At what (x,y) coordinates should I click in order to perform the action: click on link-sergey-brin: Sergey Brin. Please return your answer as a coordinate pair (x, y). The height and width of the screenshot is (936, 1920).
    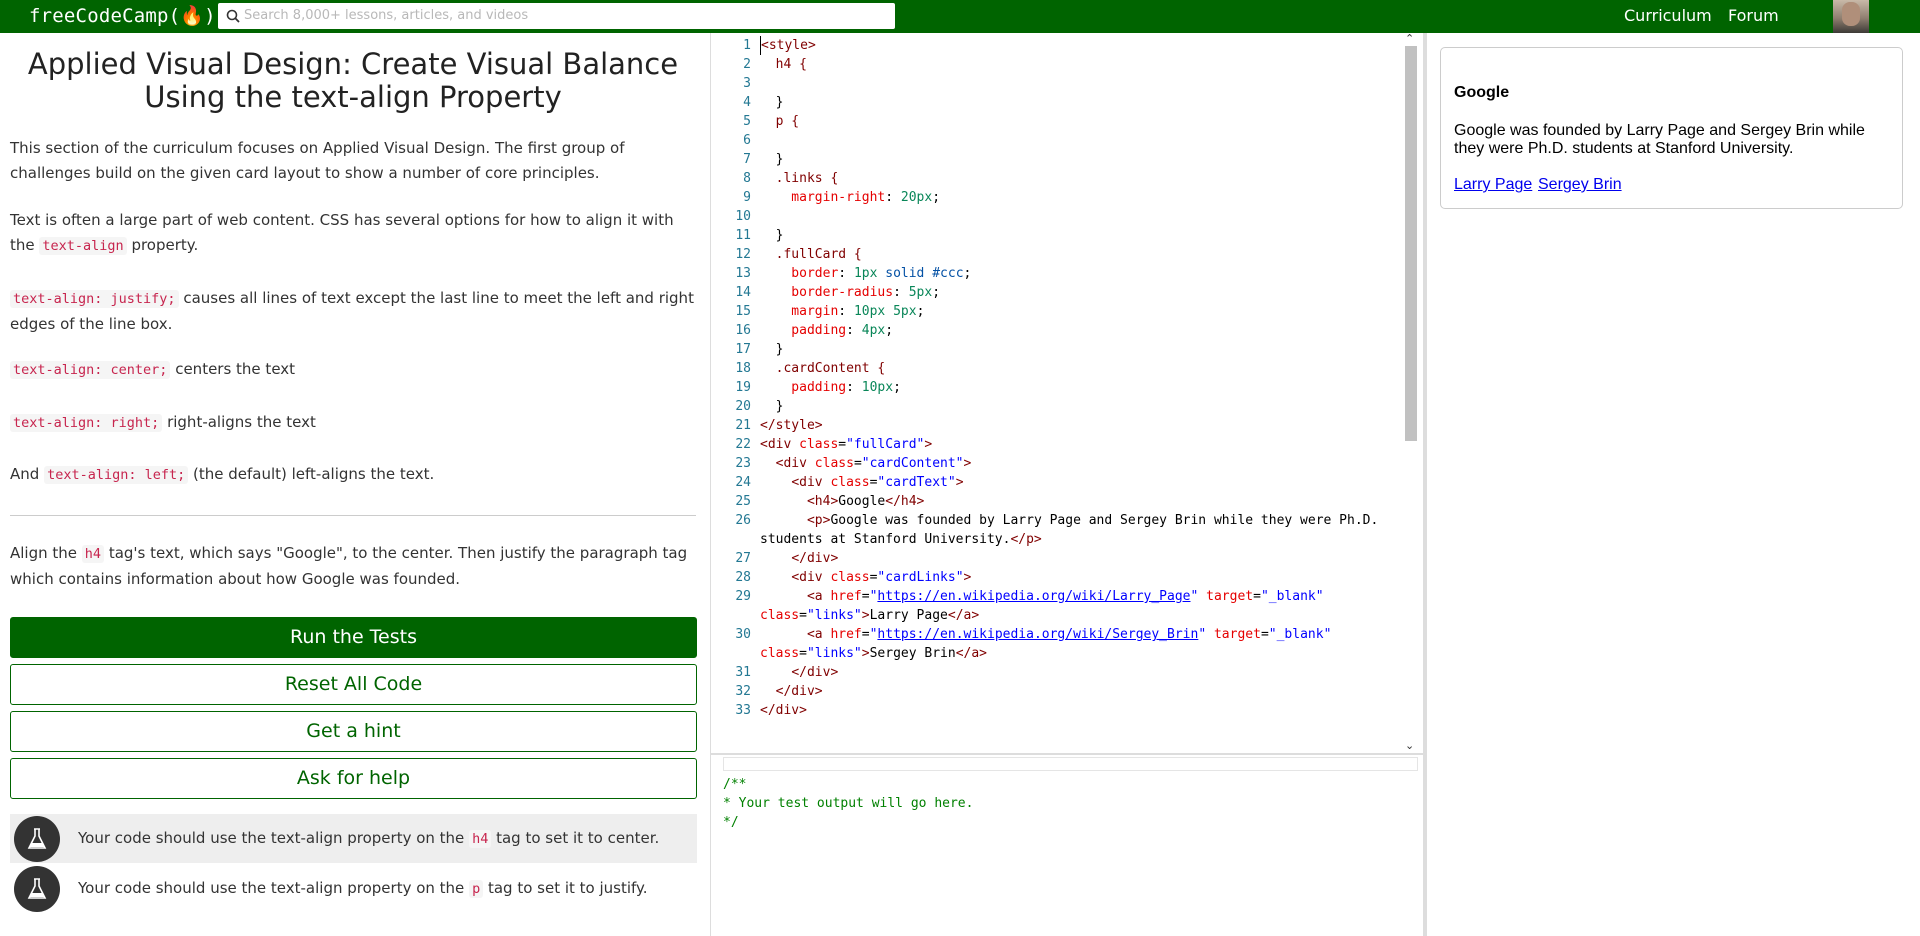
    Looking at the image, I should click on (1580, 185).